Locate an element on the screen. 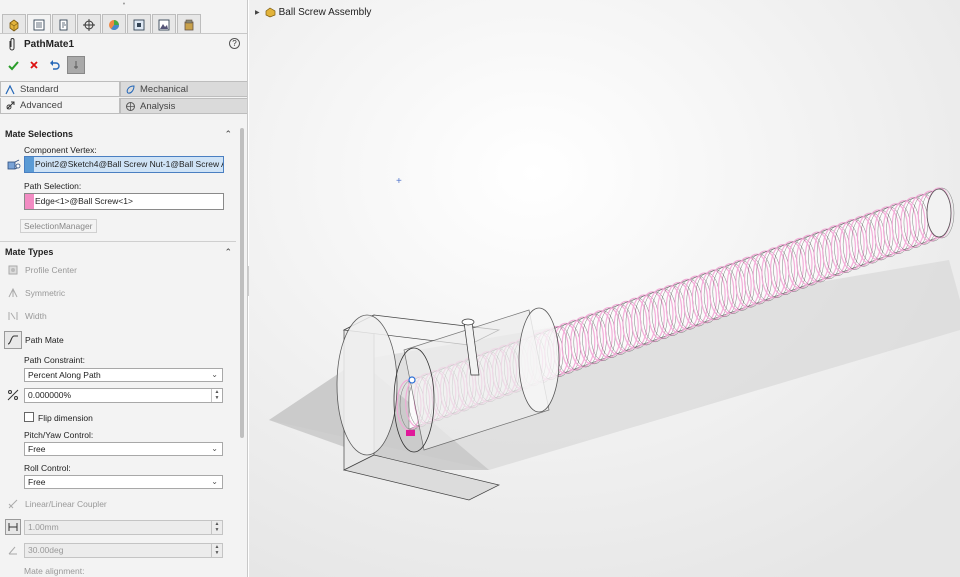  percent-along-path-icon is located at coordinates (13, 395).